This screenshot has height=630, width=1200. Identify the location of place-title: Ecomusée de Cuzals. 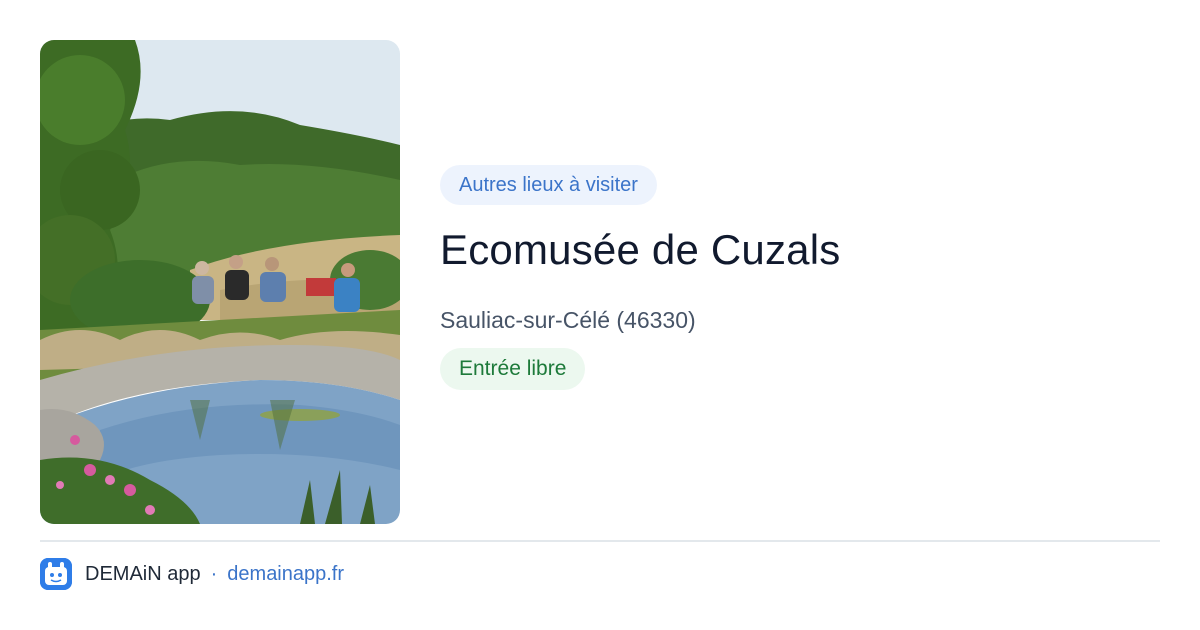
(640, 249).